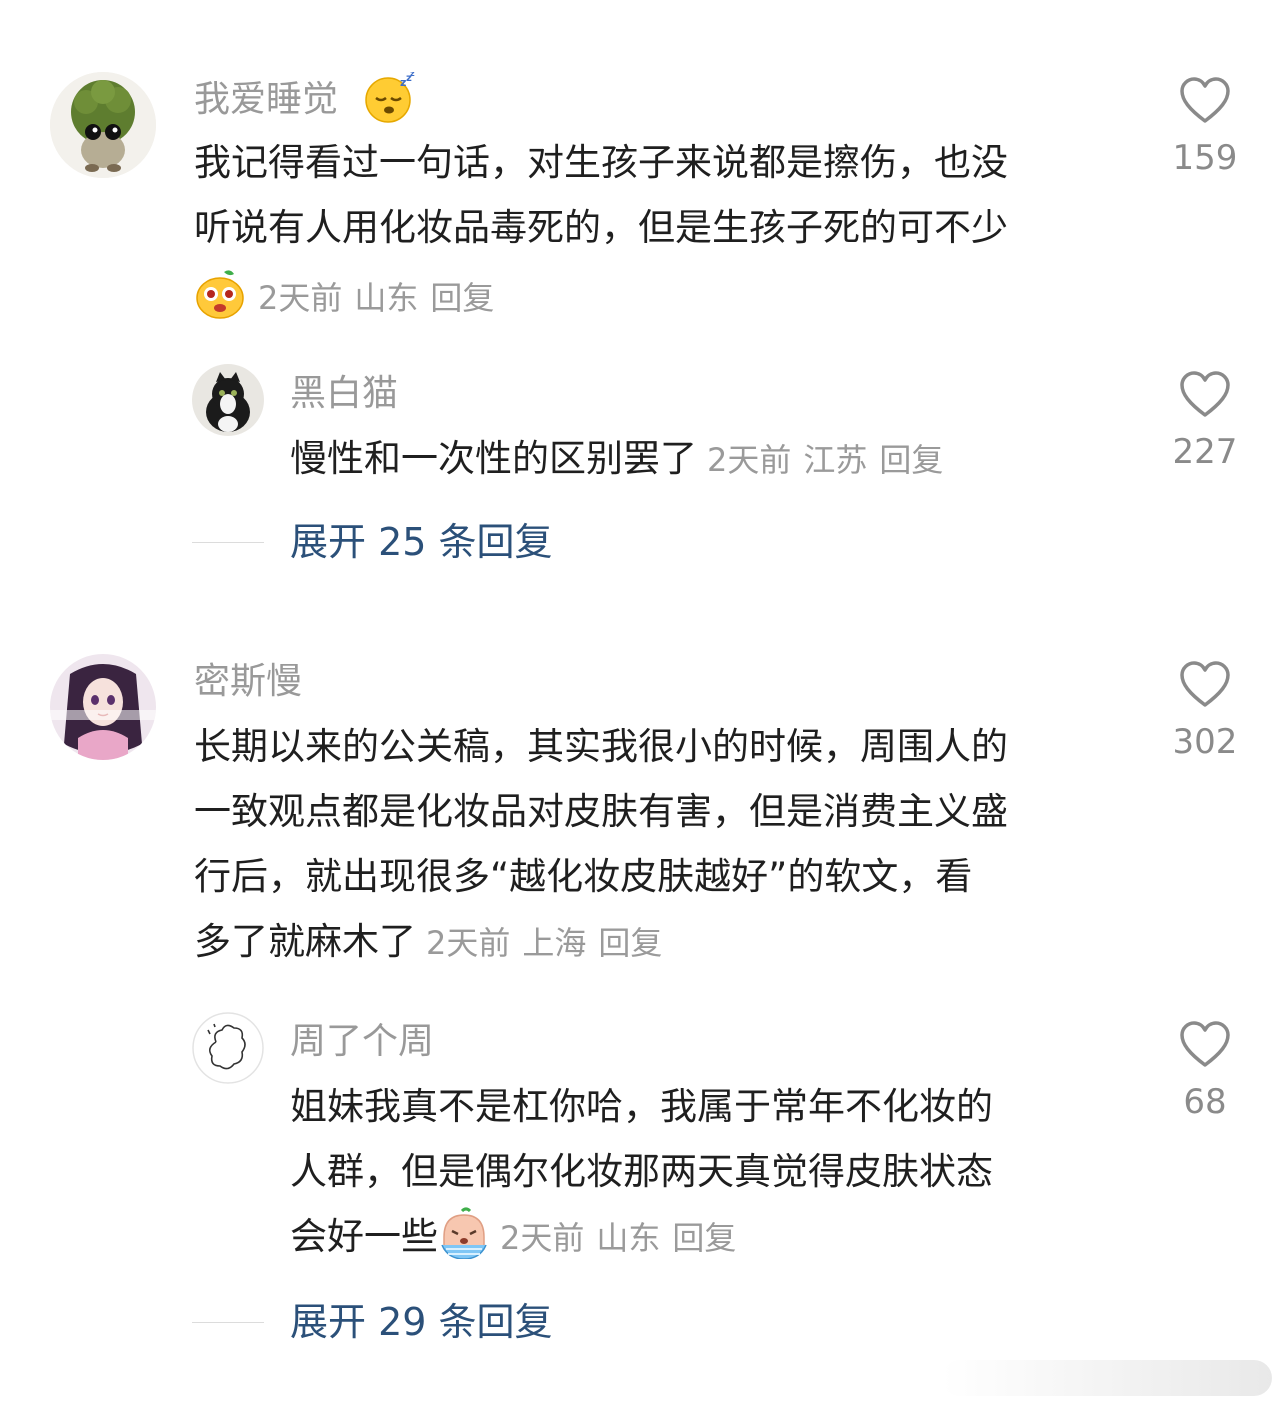 This screenshot has height=1410, width=1284. I want to click on reply-username: 周了个周, so click(362, 1042).